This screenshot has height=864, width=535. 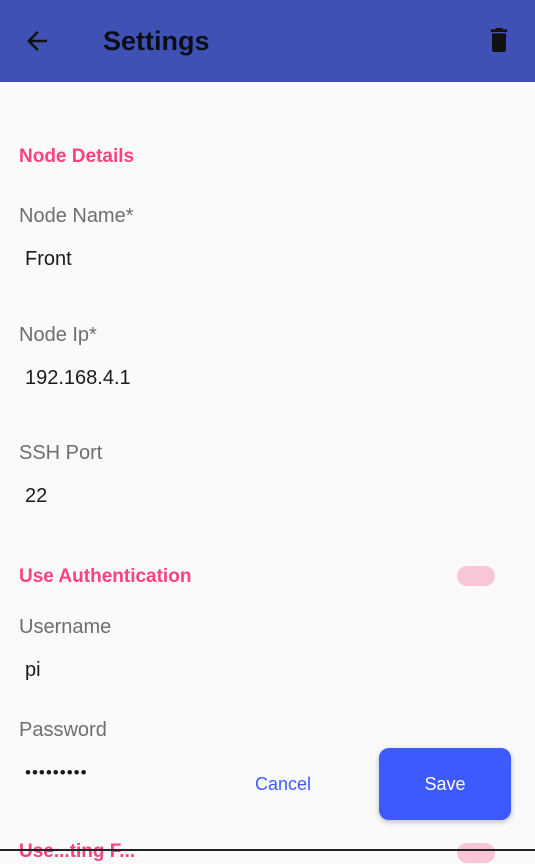 What do you see at coordinates (264, 259) in the screenshot?
I see `node-name-input` at bounding box center [264, 259].